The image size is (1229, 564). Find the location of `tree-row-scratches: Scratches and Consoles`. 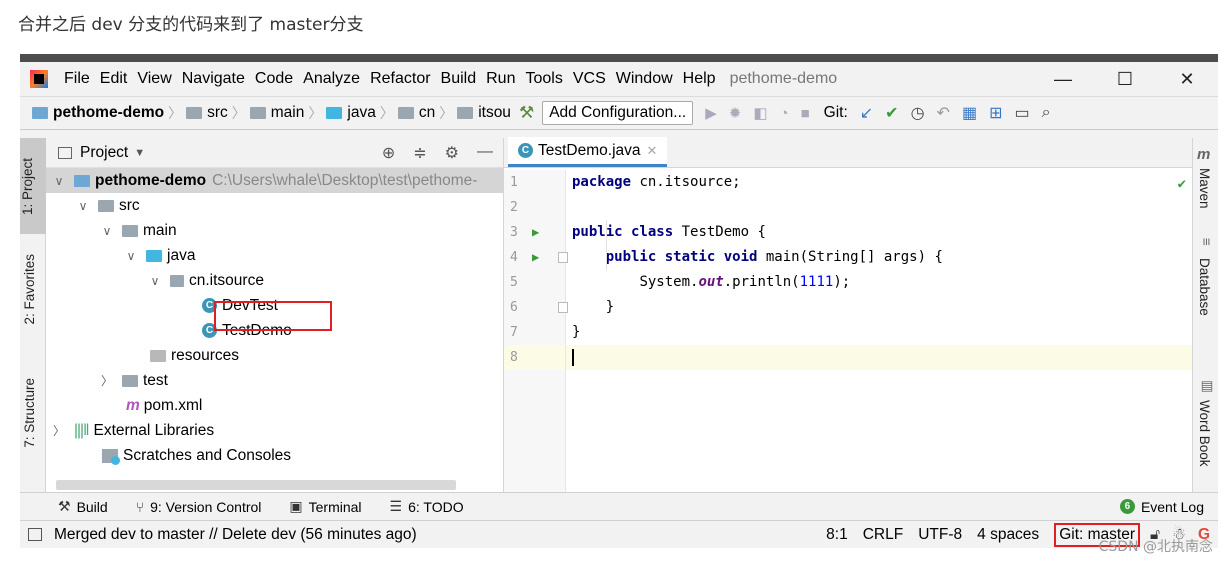

tree-row-scratches: Scratches and Consoles is located at coordinates (274, 455).